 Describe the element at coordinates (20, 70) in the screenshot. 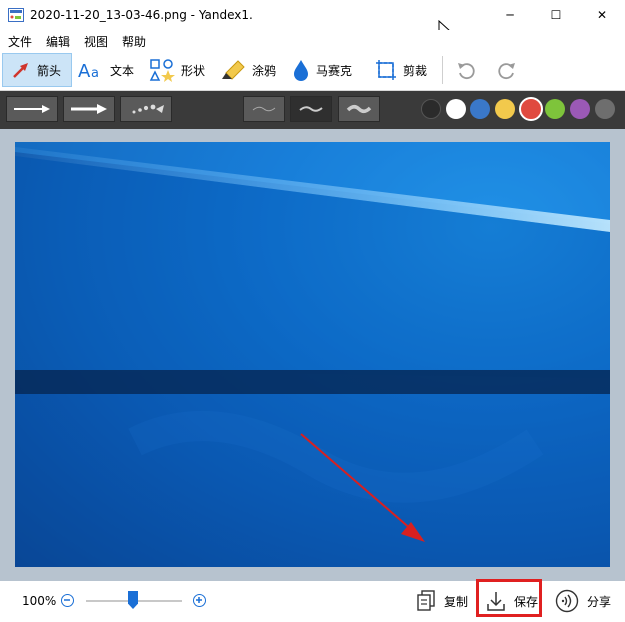

I see `arrow-tool-icon` at that location.